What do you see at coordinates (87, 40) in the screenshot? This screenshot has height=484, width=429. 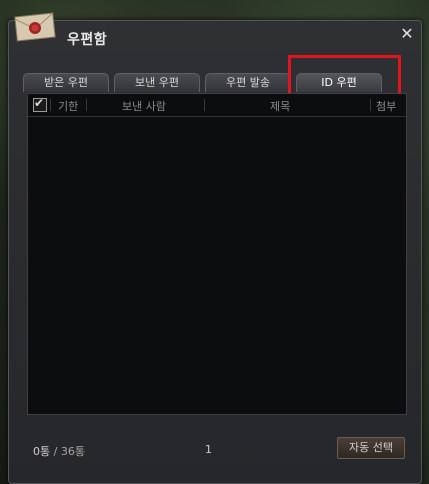 I see `window-title: 우편함` at bounding box center [87, 40].